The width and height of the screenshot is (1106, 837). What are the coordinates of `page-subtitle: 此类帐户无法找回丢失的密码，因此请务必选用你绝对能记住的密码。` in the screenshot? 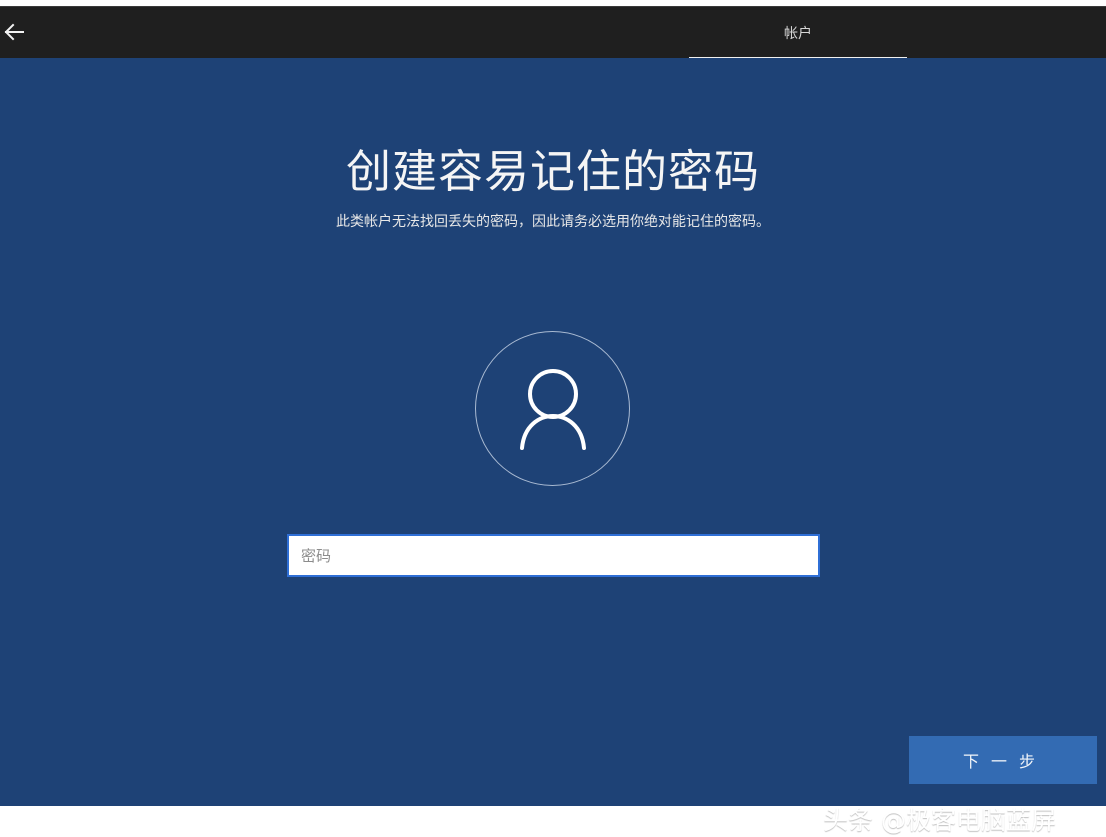 It's located at (553, 222).